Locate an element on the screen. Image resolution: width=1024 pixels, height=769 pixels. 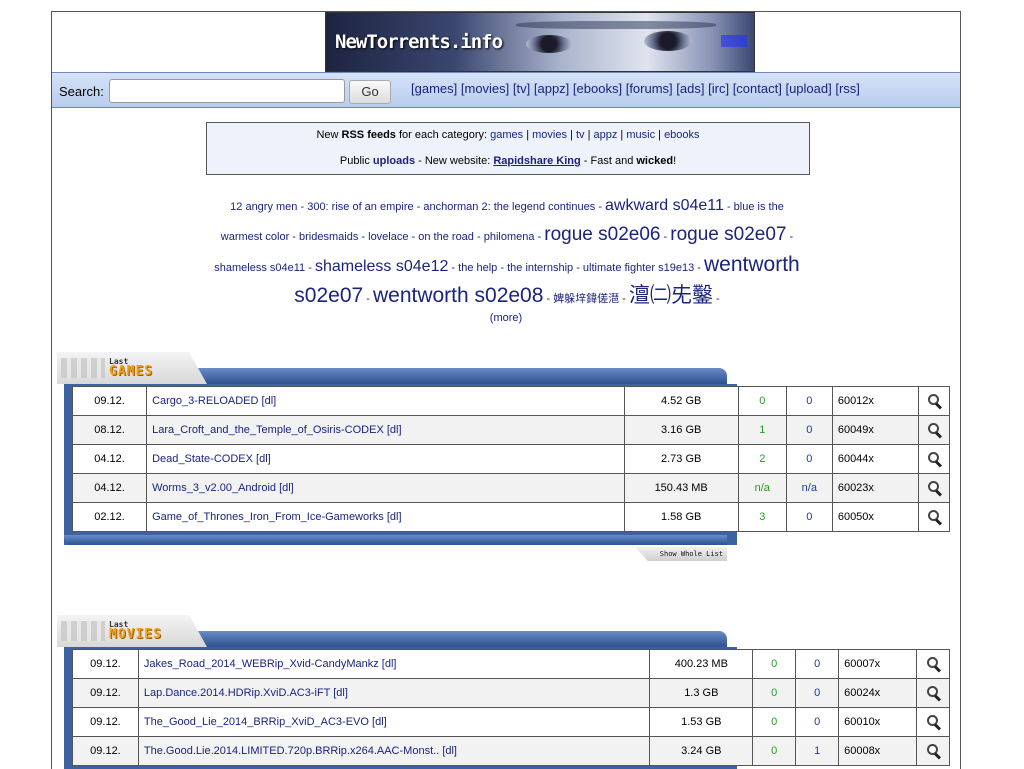
site-logo: NewTorrents.info is located at coordinates (540, 42).